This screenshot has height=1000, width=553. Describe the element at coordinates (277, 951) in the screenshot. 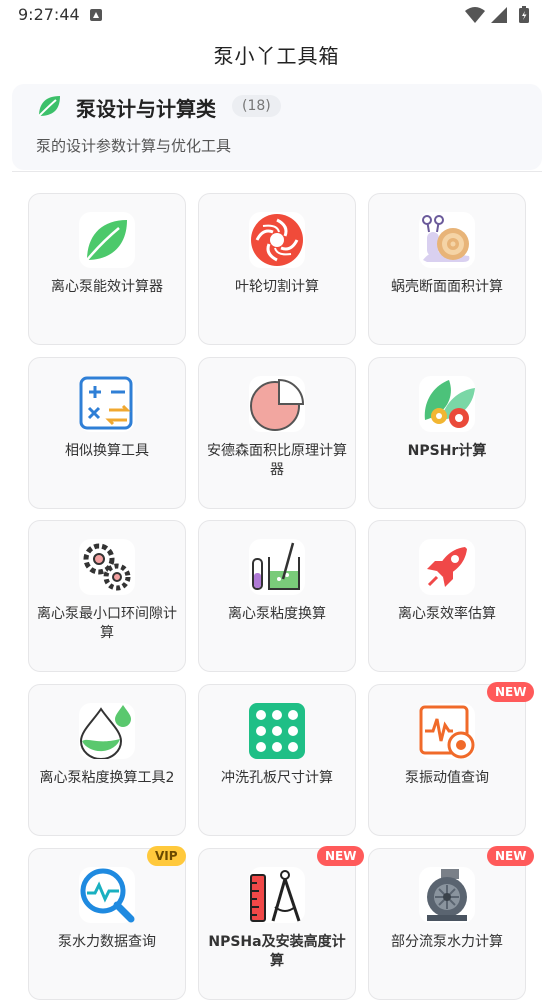

I see `tool-label: NPSHa及安装高度计算` at that location.